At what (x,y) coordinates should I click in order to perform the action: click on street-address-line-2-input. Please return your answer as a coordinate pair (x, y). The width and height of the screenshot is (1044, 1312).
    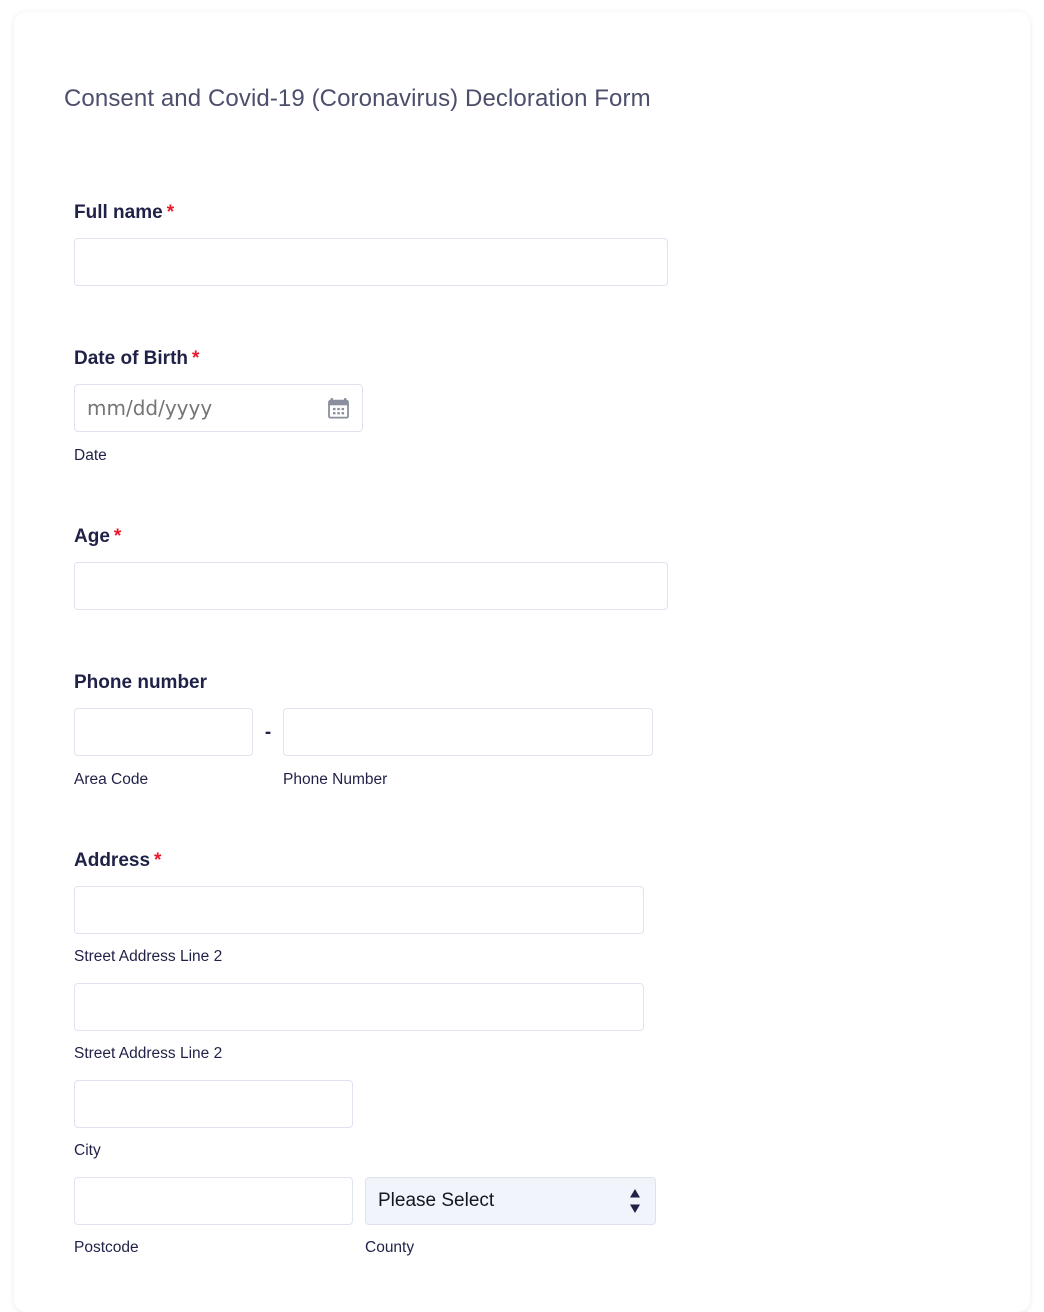
    Looking at the image, I should click on (359, 1007).